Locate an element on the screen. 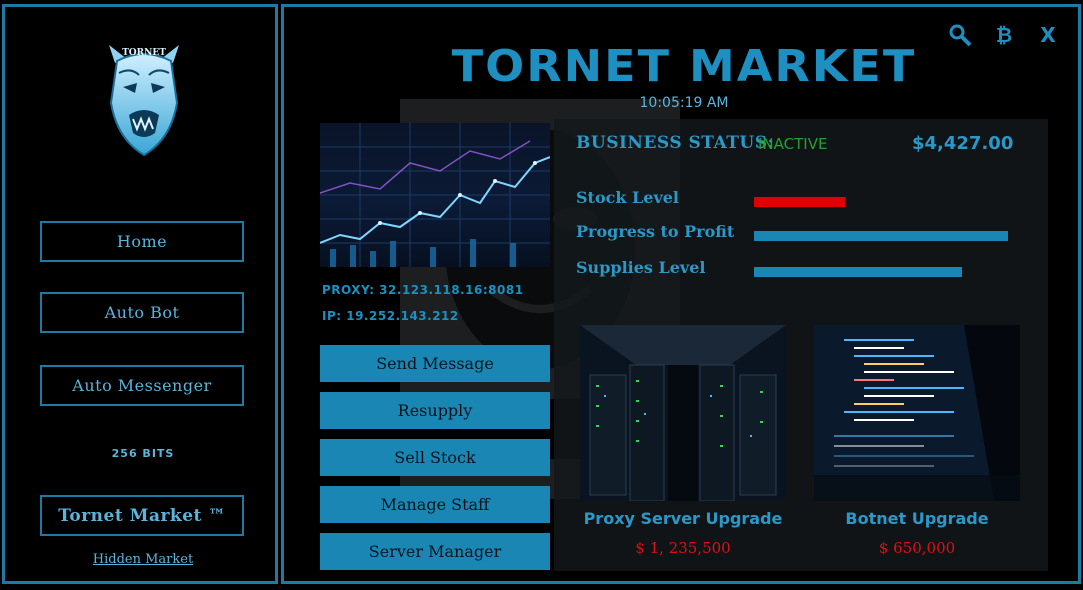  supplies-level-fill is located at coordinates (858, 272).